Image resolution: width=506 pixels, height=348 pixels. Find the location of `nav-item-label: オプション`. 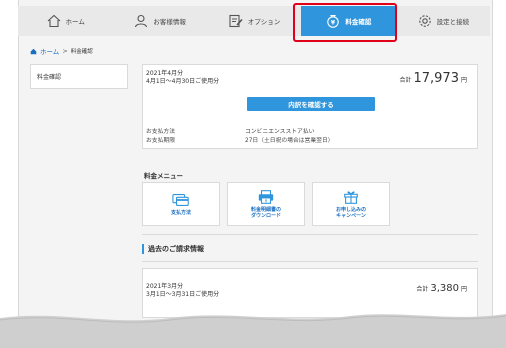

nav-item-label: オプション is located at coordinates (264, 22).